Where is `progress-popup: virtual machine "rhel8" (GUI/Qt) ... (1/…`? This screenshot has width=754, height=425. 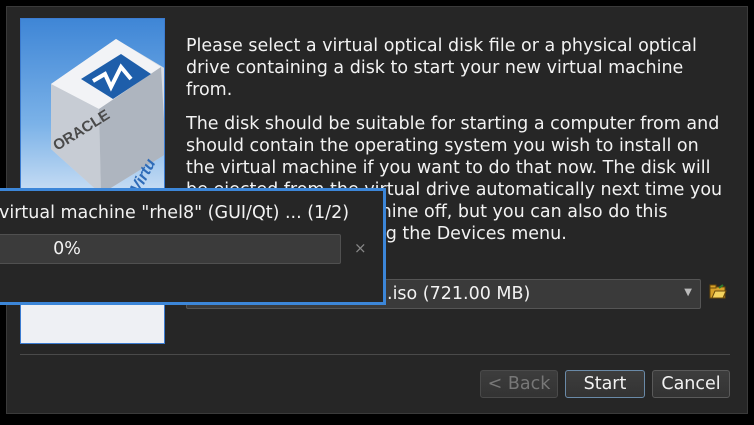
progress-popup: virtual machine "rhel8" (GUI/Qt) ... (1/… is located at coordinates (193, 246).